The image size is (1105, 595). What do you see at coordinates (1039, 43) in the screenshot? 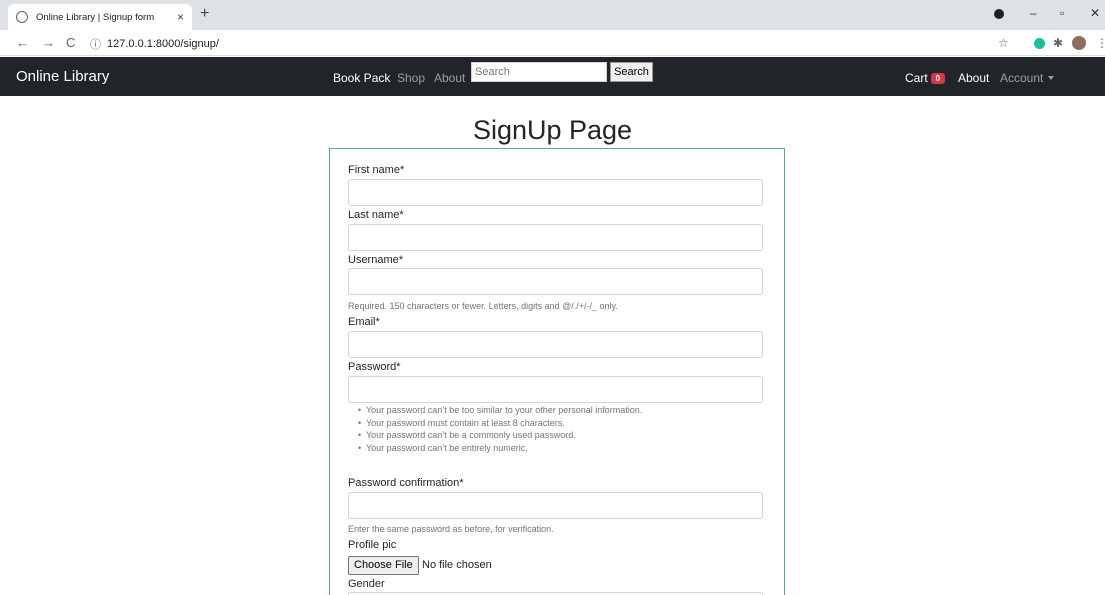
I see `grammarly-extension-icon` at bounding box center [1039, 43].